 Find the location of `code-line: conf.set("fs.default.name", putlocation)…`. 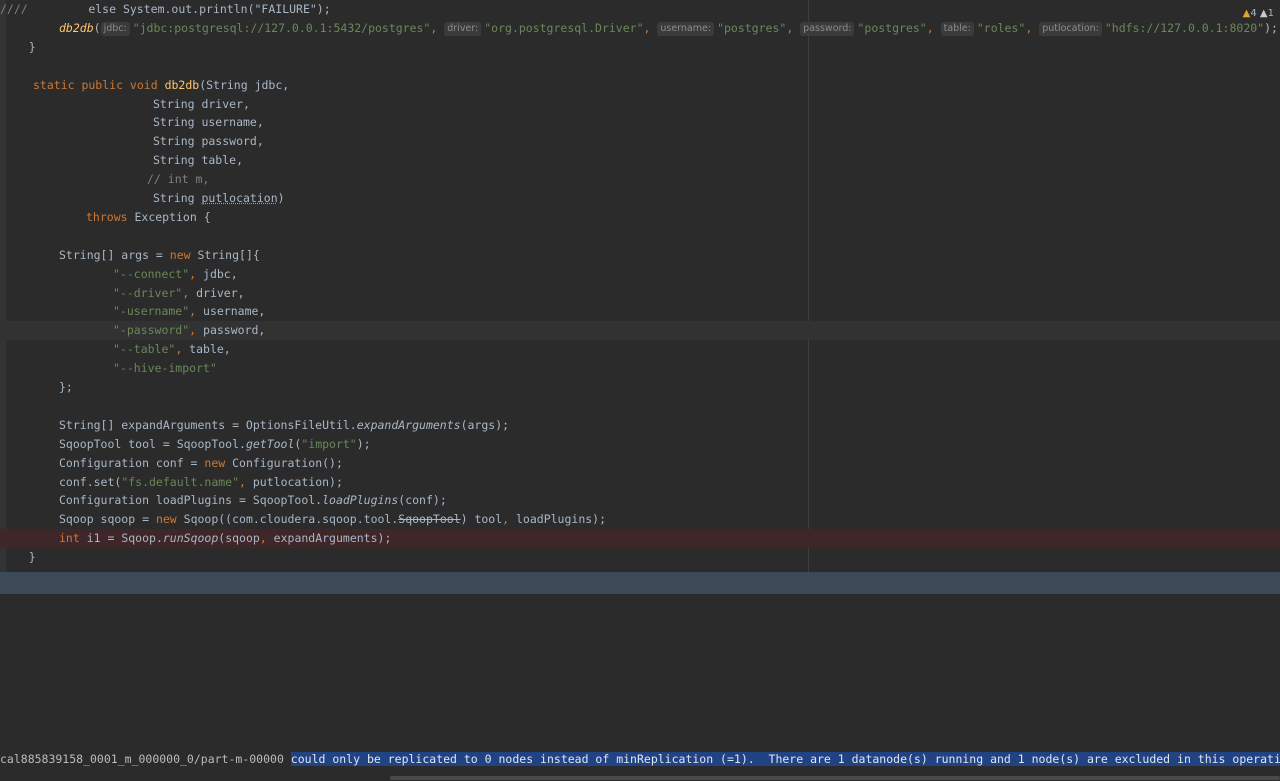

code-line: conf.set("fs.default.name", putlocation)… is located at coordinates (640, 482).